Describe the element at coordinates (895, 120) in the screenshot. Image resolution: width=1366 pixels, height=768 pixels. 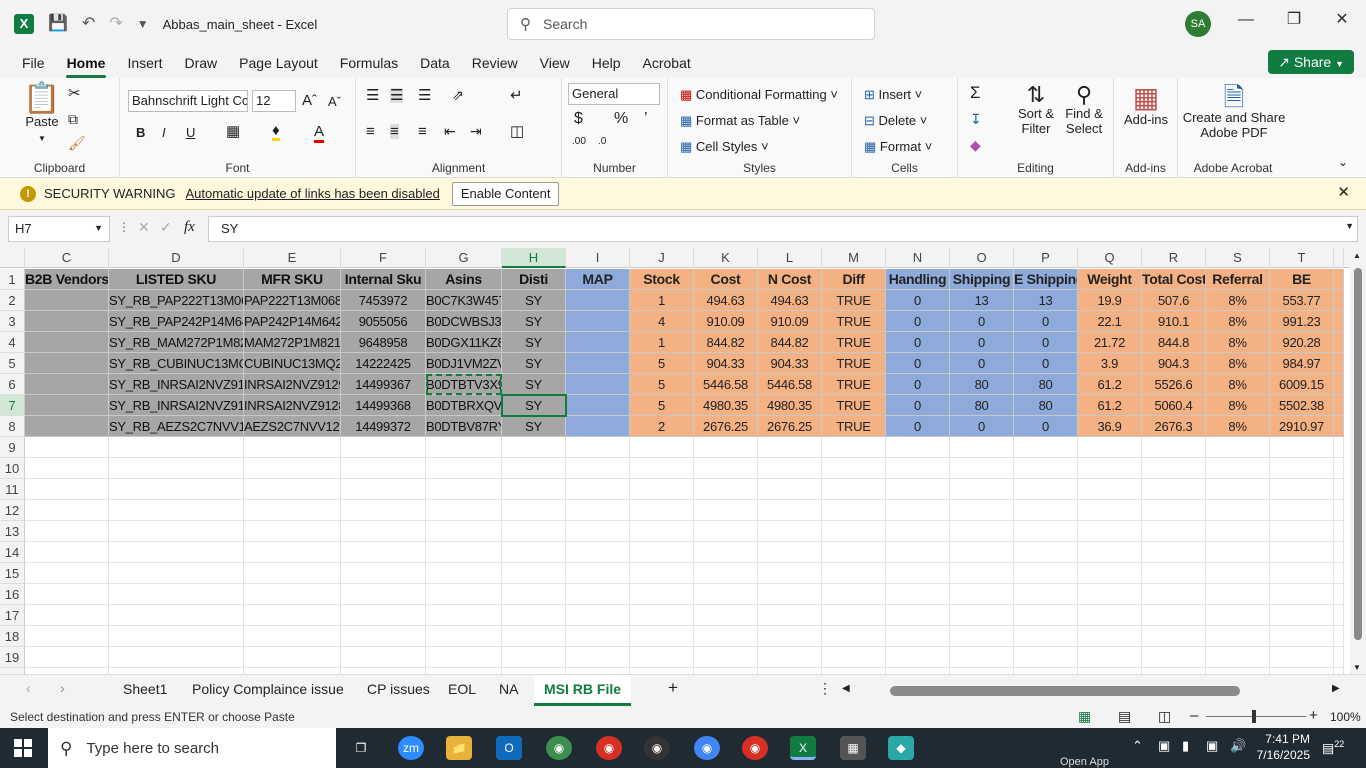
I see `delete-cells-button: ⊟ Delete ˅` at that location.